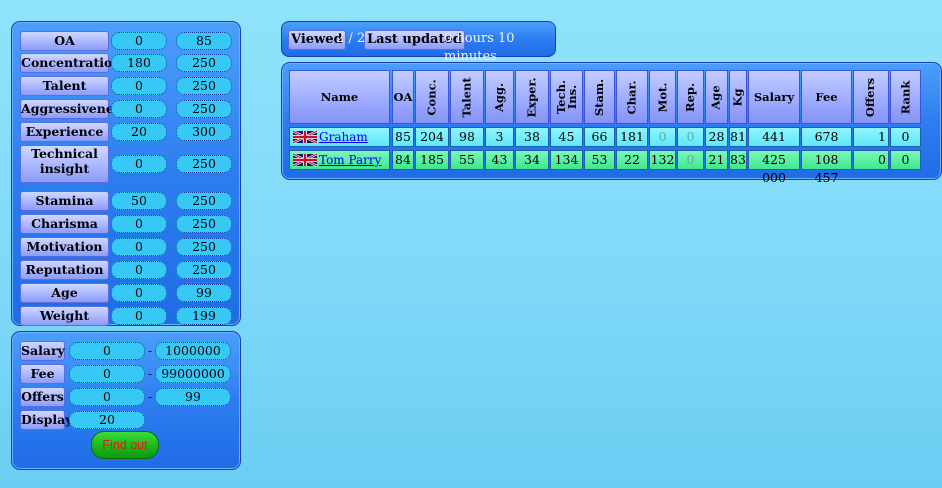 This screenshot has width=942, height=488. I want to click on filter-label-reputation: Reputation, so click(64, 270).